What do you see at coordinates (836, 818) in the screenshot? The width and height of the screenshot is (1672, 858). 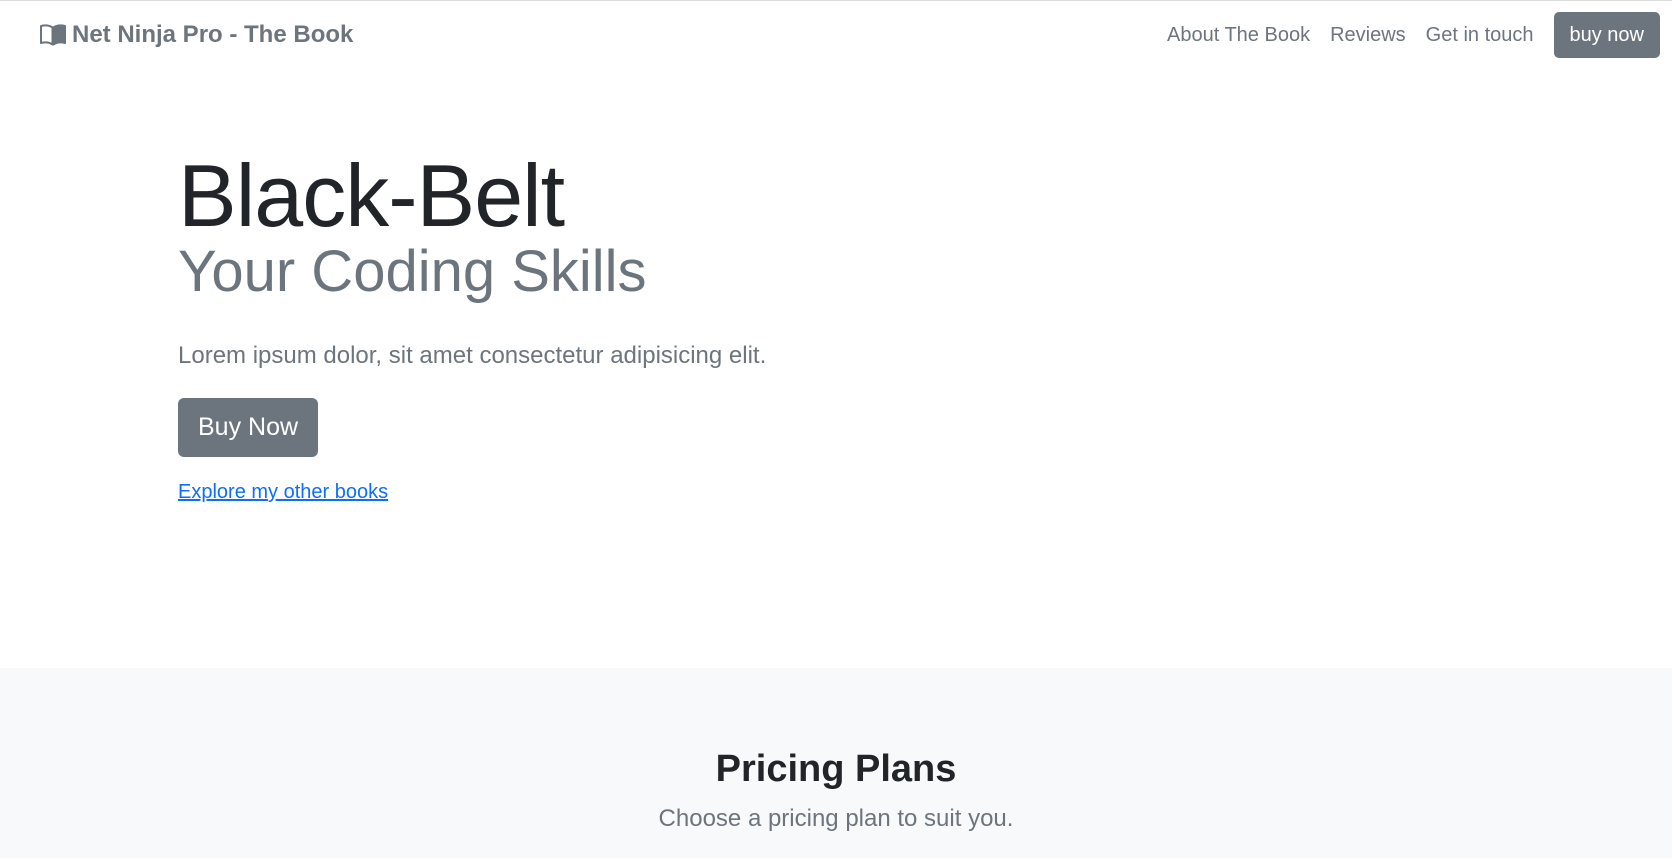 I see `pricing-subtitle: Choose a pricing plan to suit you.` at bounding box center [836, 818].